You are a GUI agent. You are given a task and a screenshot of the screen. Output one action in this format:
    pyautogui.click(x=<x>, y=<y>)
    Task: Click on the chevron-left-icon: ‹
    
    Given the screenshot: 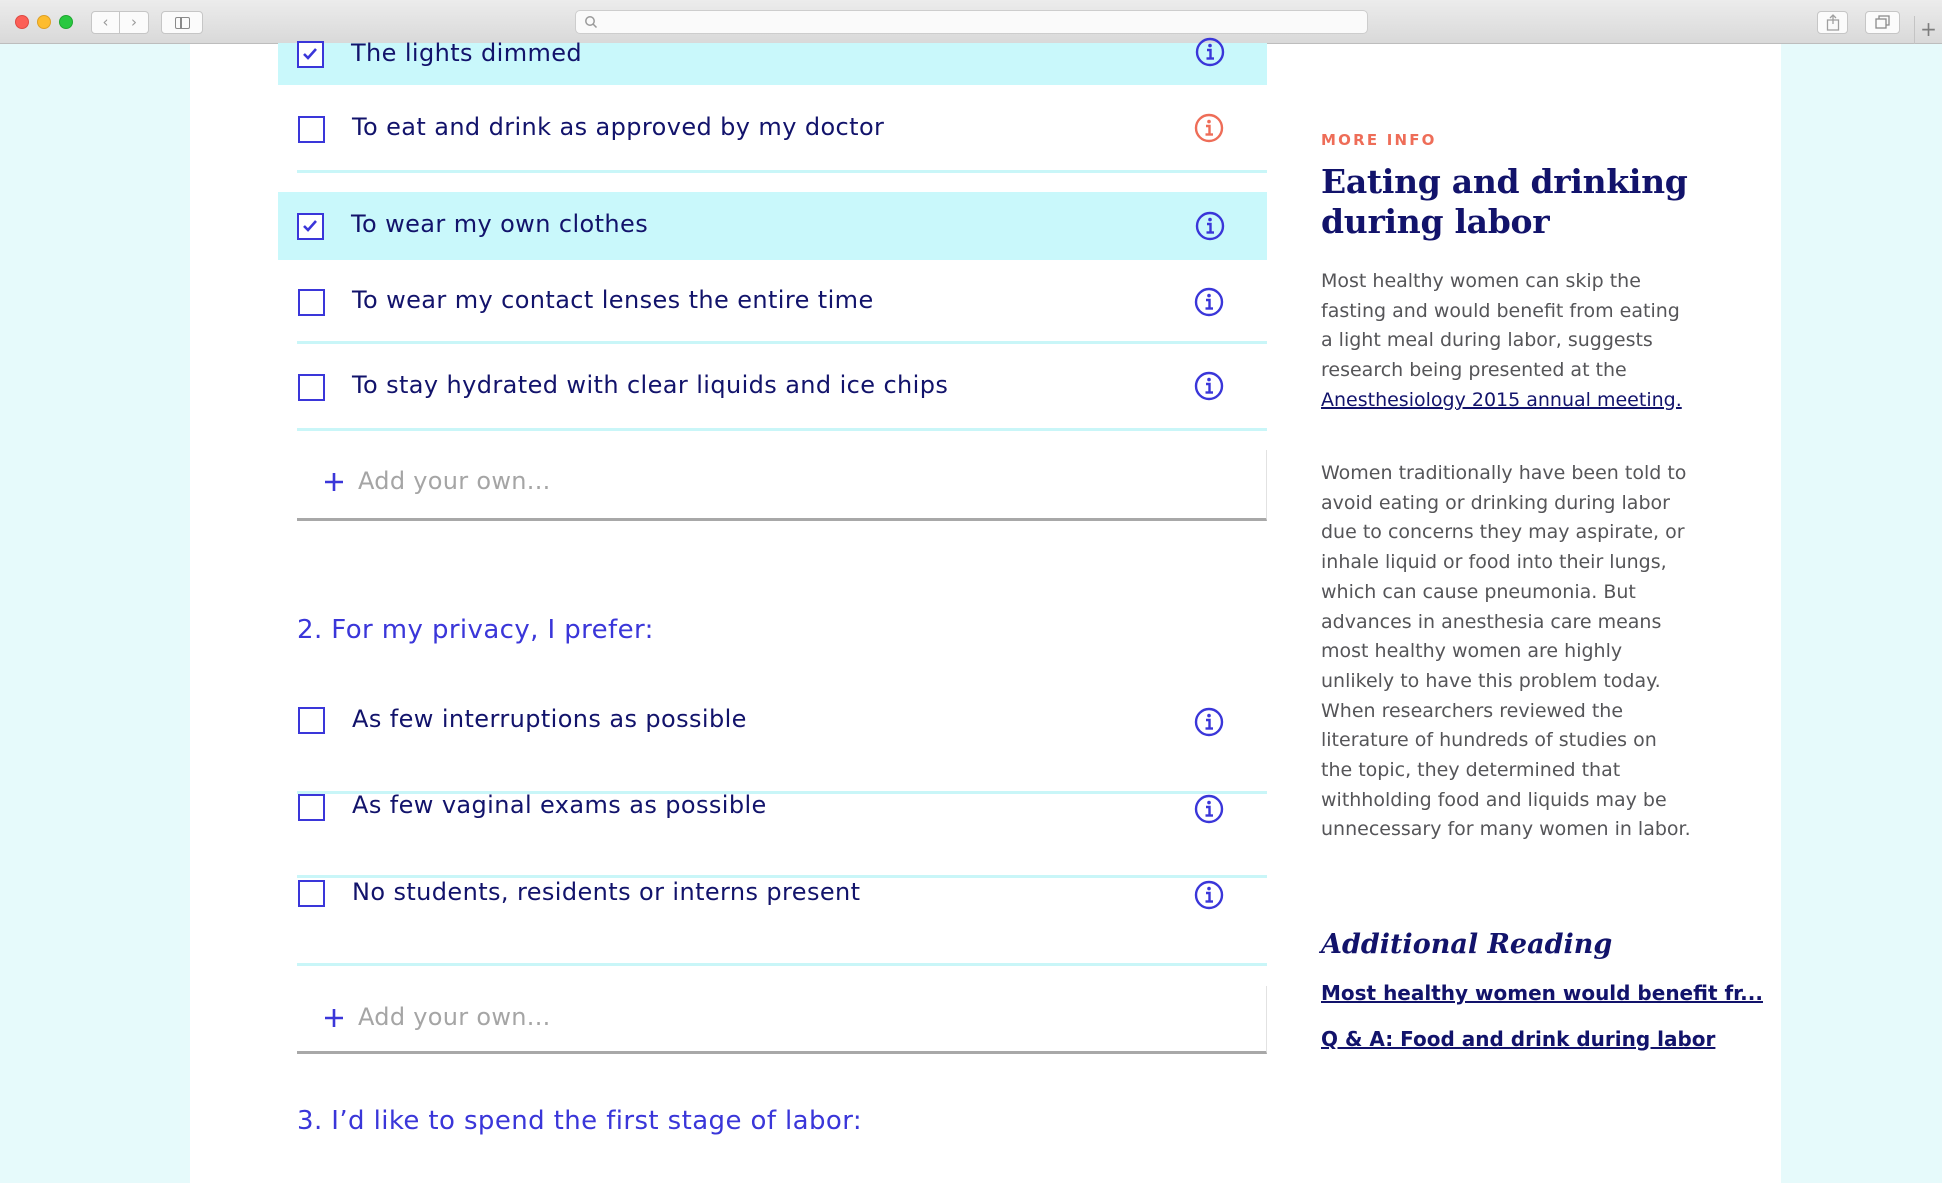 What is the action you would take?
    pyautogui.click(x=105, y=22)
    